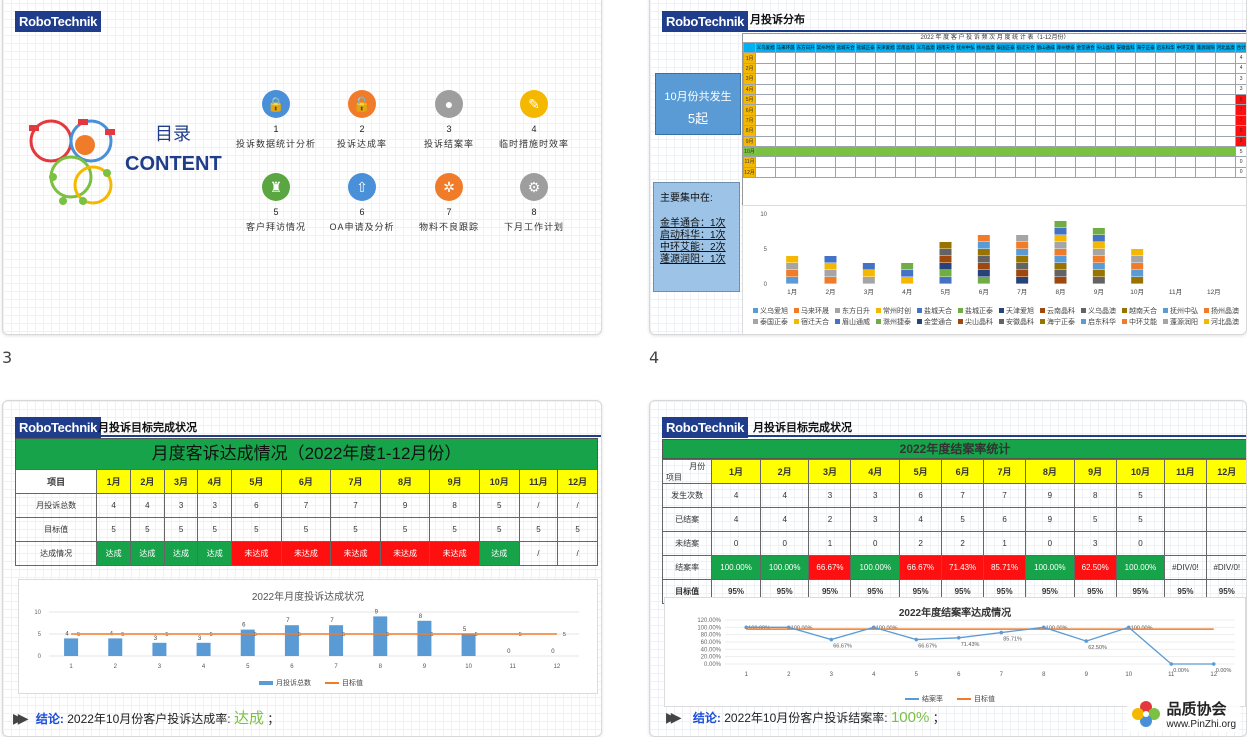  I want to click on month-header: 11月, so click(538, 481).